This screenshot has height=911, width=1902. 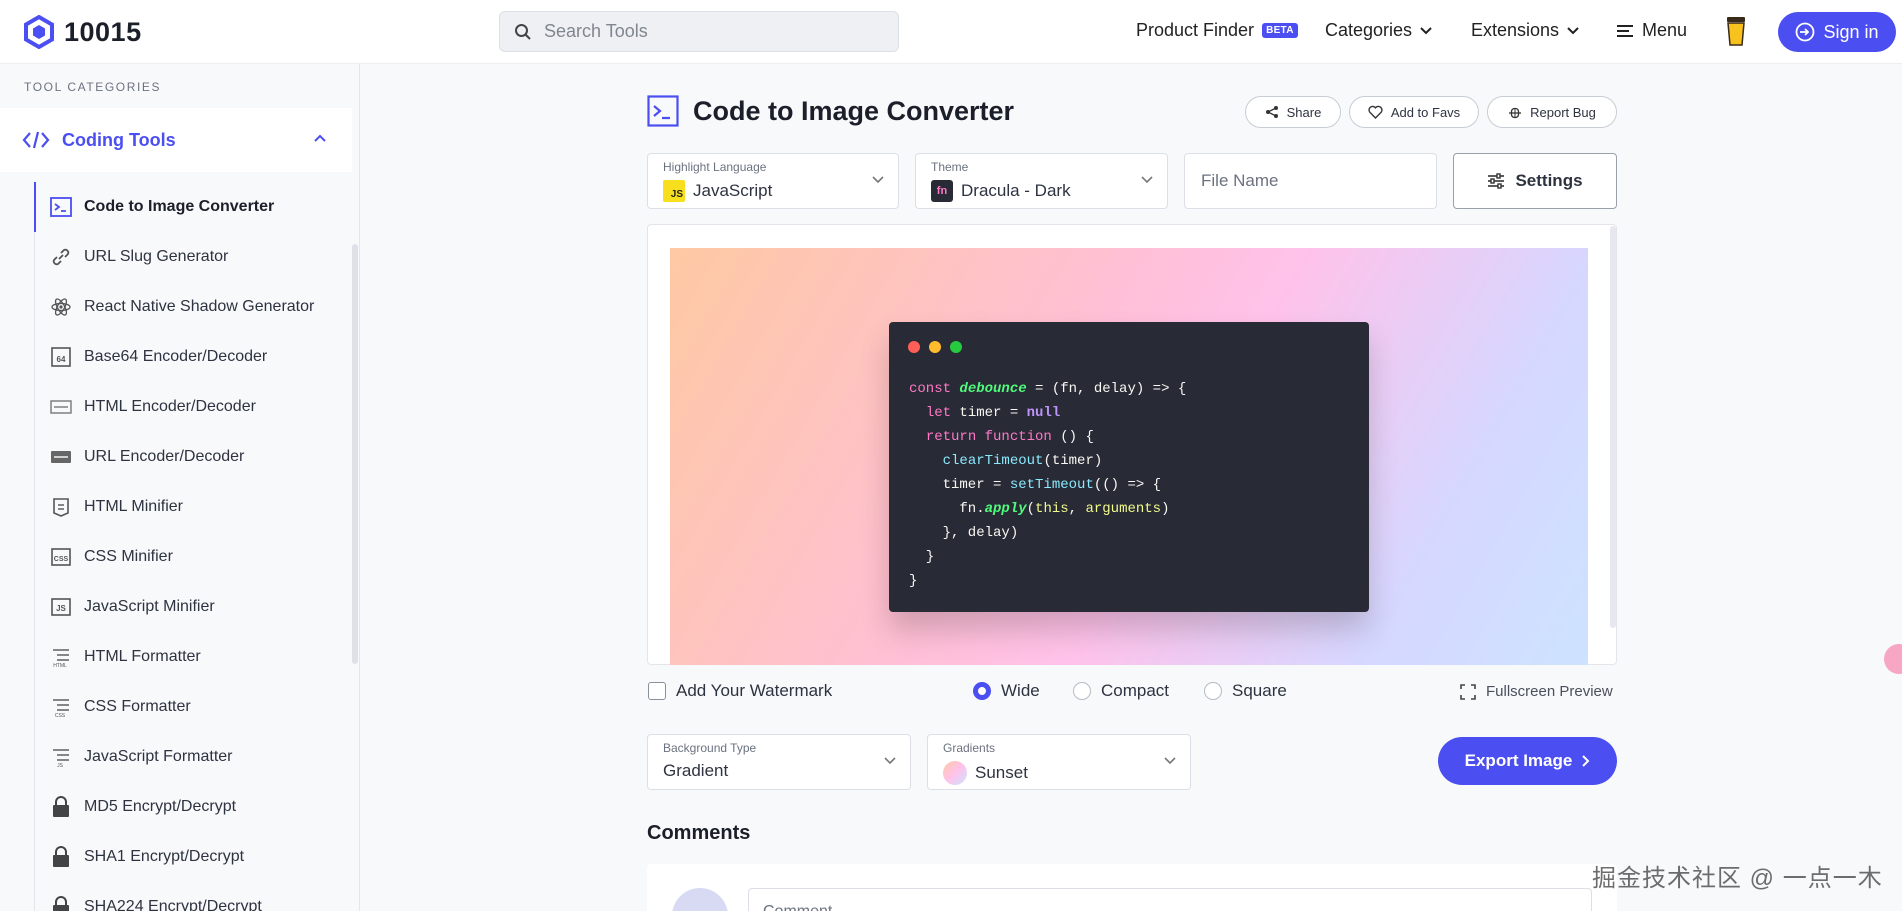 What do you see at coordinates (1851, 31) in the screenshot?
I see `sign-in-label: Sign in` at bounding box center [1851, 31].